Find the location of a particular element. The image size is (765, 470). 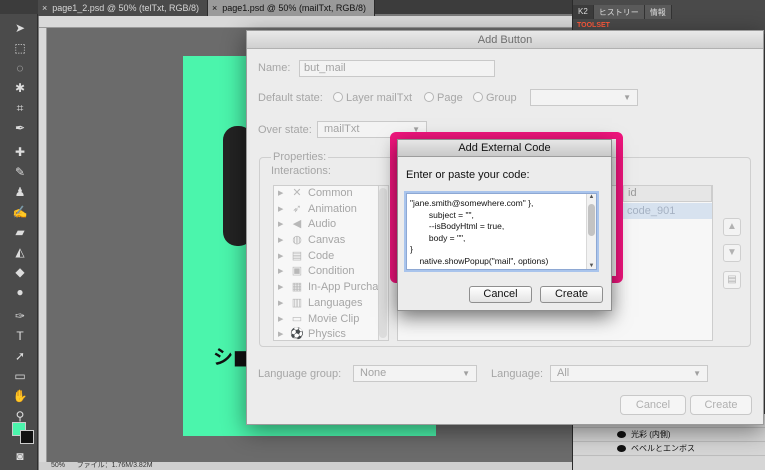

code-scroll-thumb is located at coordinates (591, 220).